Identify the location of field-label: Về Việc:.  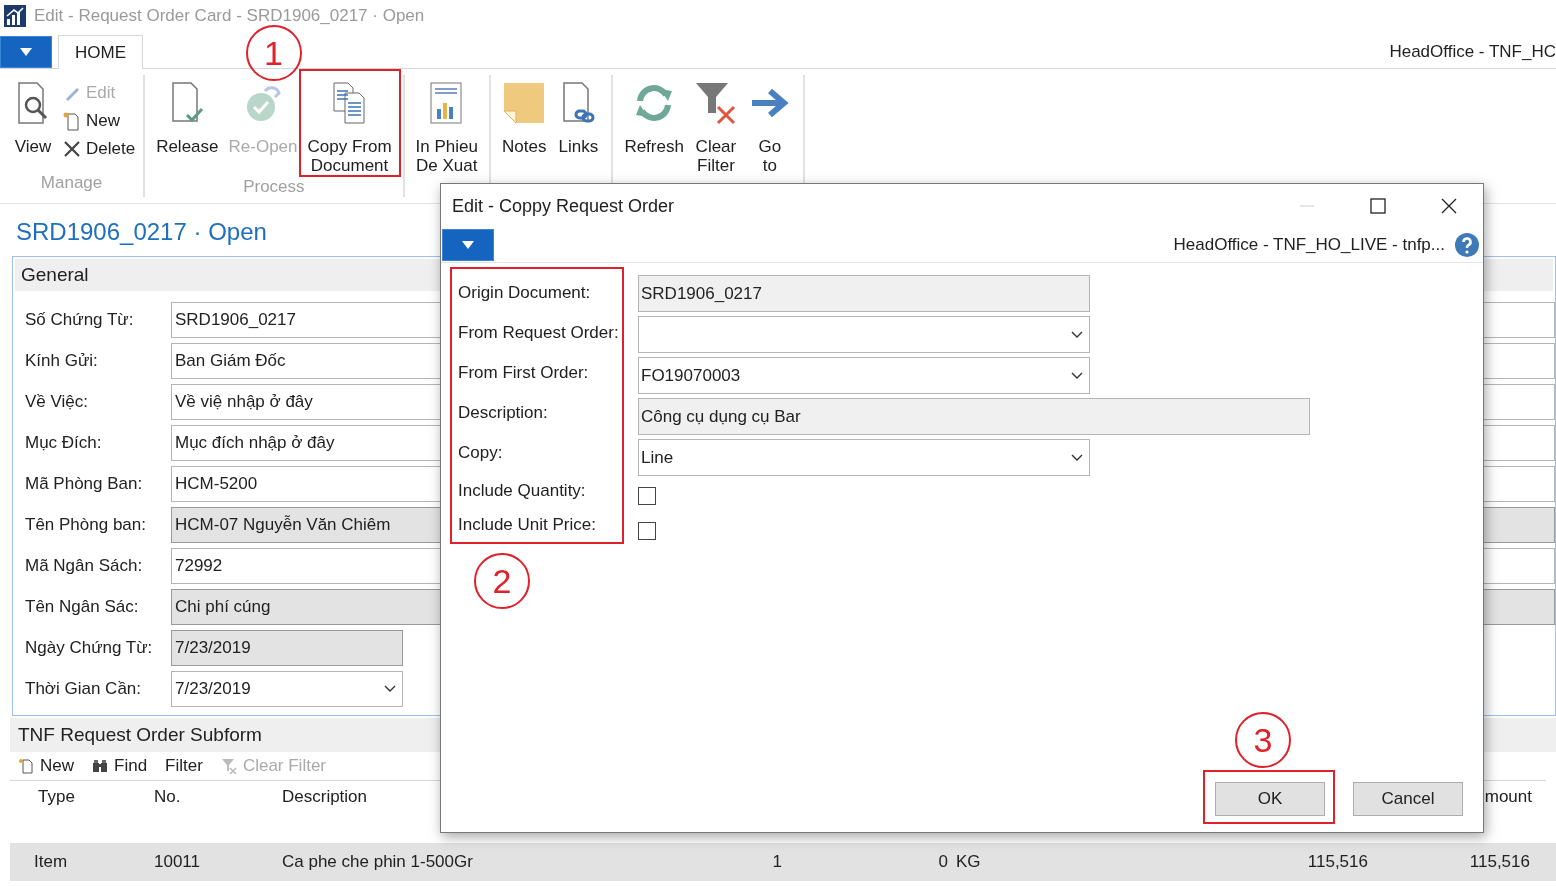
(57, 401).